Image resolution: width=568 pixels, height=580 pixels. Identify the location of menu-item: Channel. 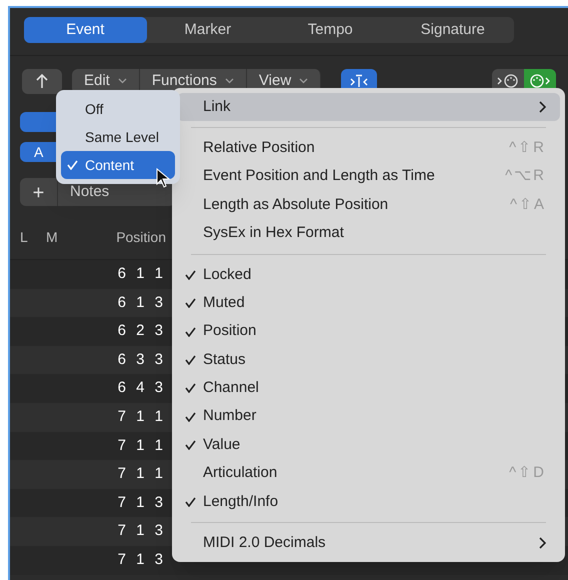
(368, 388).